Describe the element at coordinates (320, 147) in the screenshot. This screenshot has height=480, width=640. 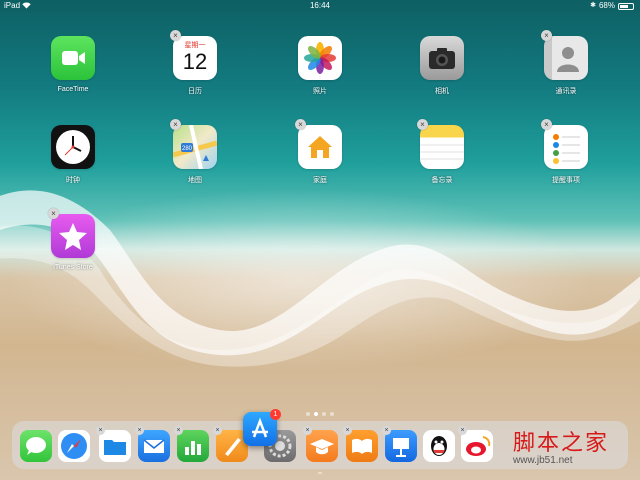
I see `home-icon` at that location.